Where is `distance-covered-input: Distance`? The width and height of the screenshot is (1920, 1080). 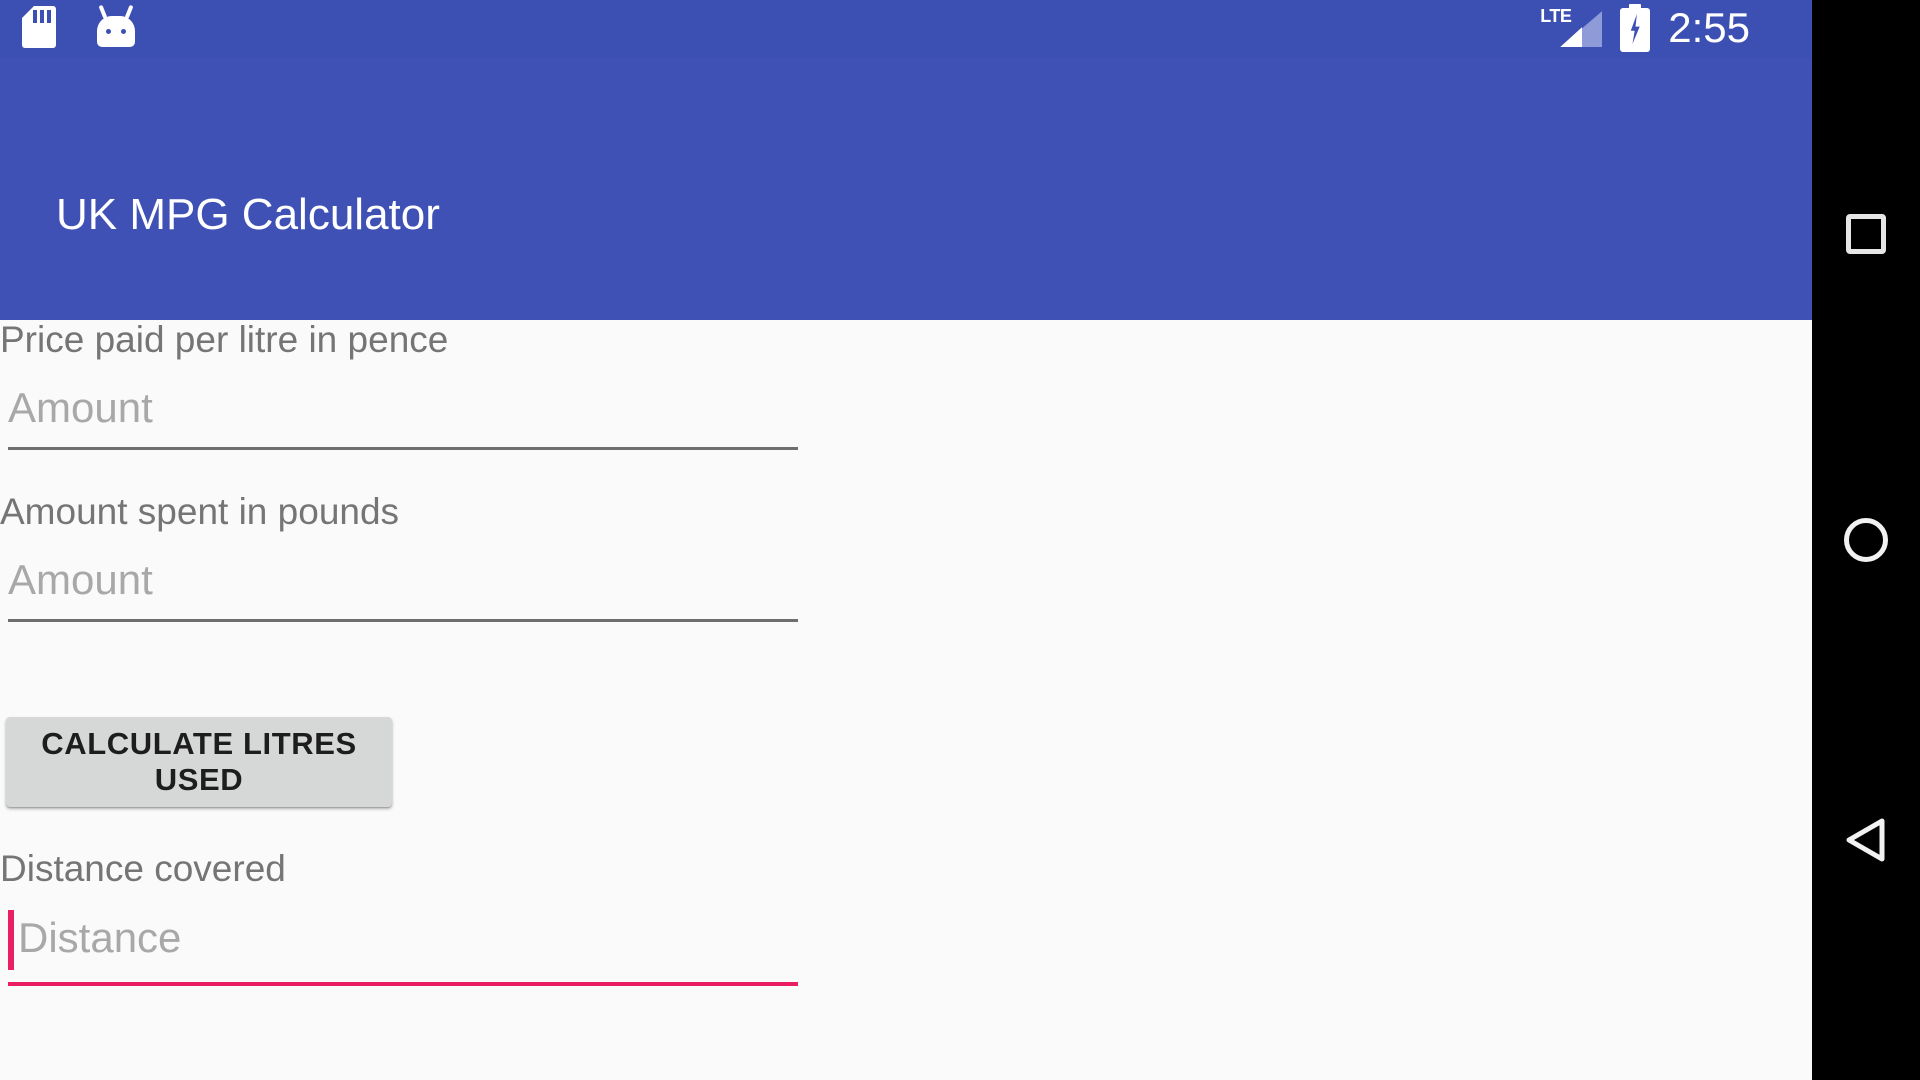
distance-covered-input: Distance is located at coordinates (403, 991).